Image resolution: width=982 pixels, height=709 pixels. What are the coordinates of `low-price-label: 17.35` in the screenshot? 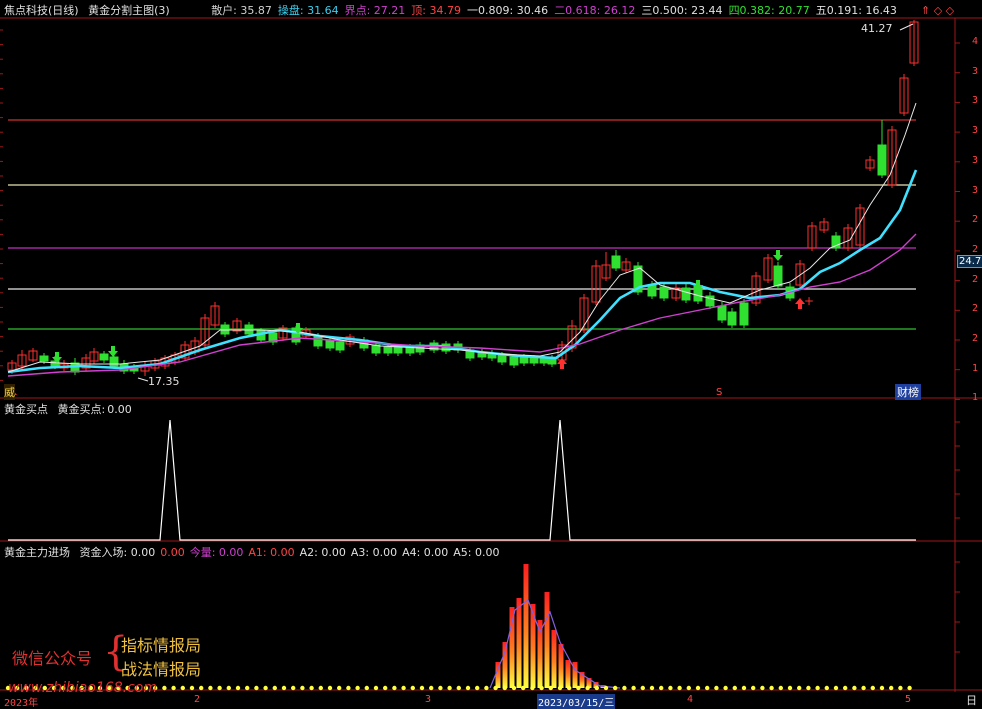 It's located at (164, 381).